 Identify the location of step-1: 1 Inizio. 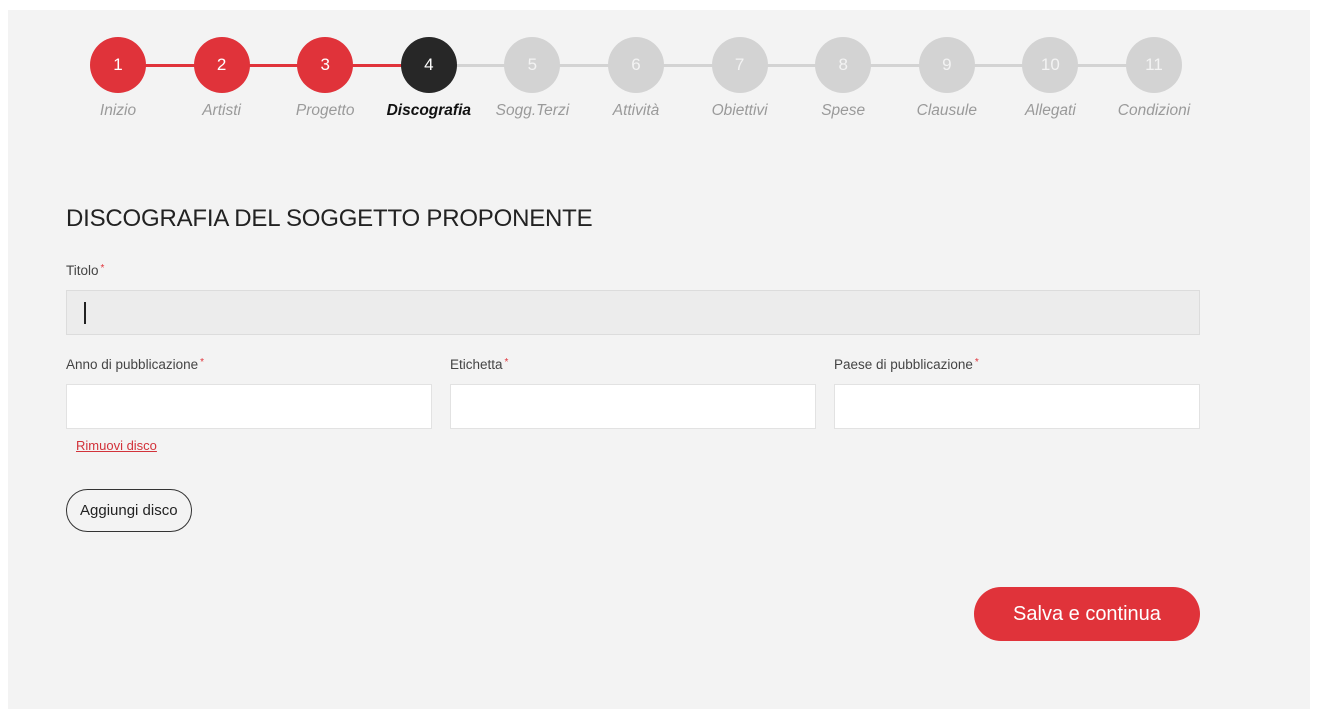
(118, 78).